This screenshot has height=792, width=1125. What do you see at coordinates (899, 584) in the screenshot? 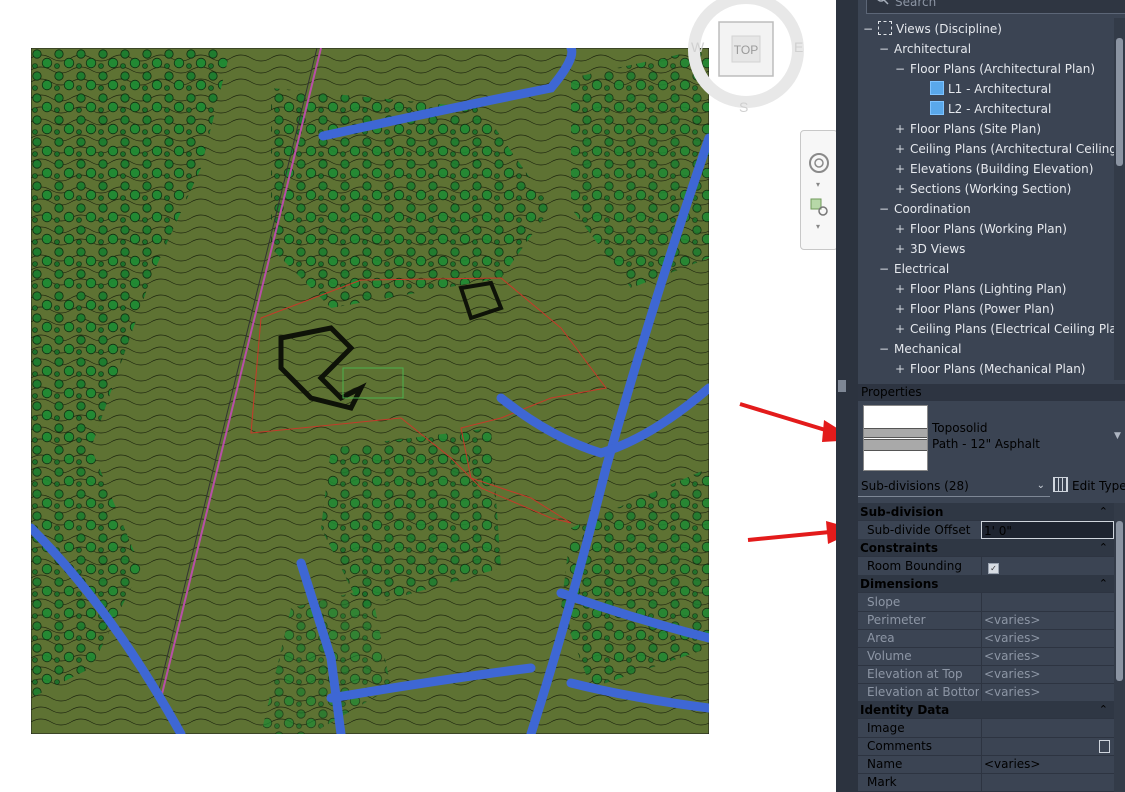
I see `group-label: Dimensions` at bounding box center [899, 584].